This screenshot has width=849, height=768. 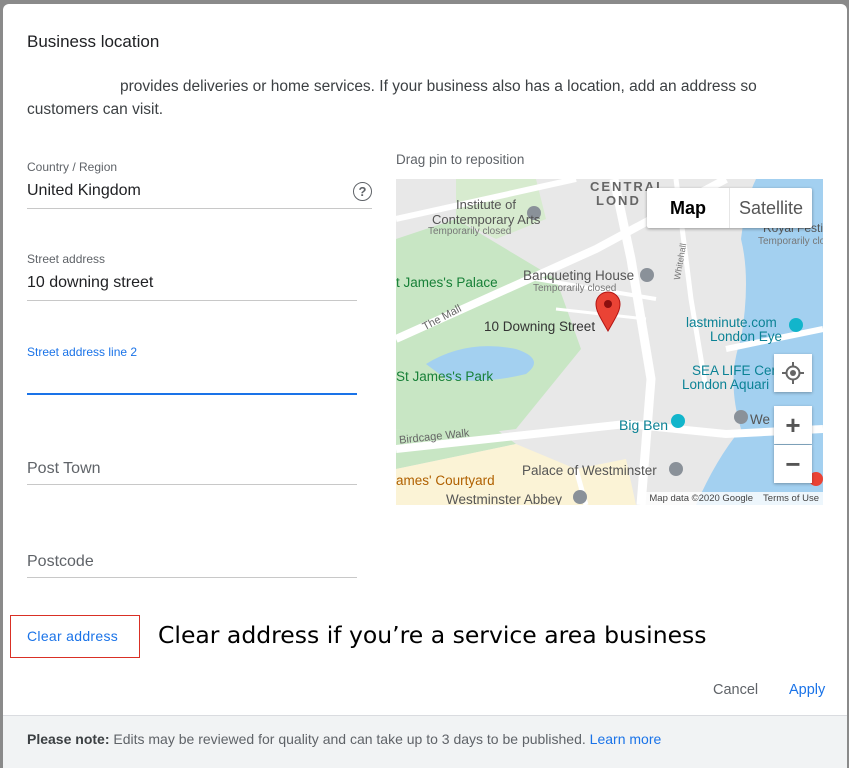 I want to click on map-label-abbey: Westminster Abbey, so click(x=504, y=498).